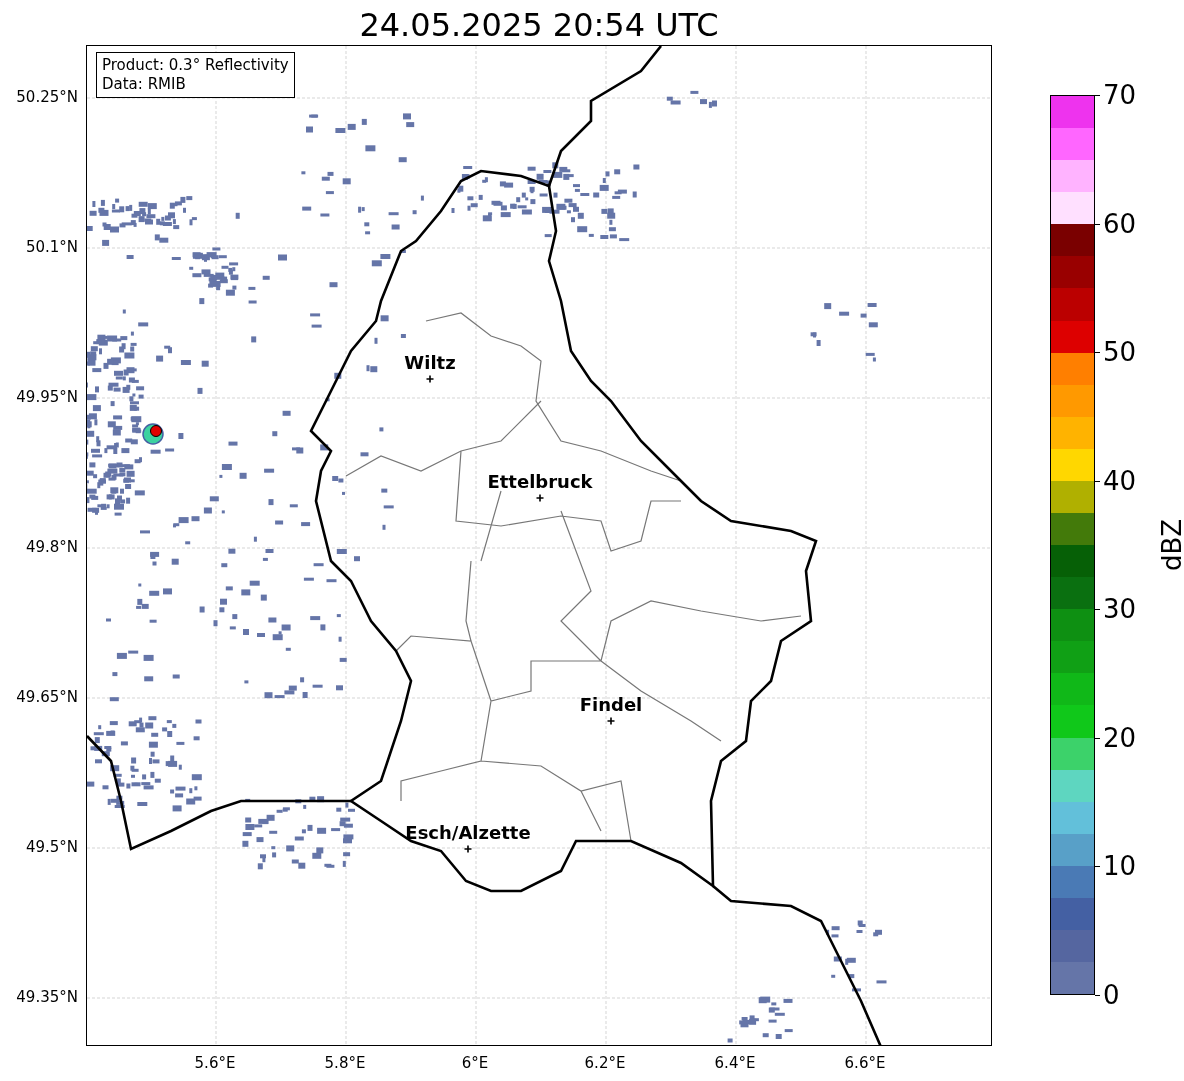 Image resolution: width=1184 pixels, height=1081 pixels. I want to click on city-label: Esch/Alzette, so click(468, 832).